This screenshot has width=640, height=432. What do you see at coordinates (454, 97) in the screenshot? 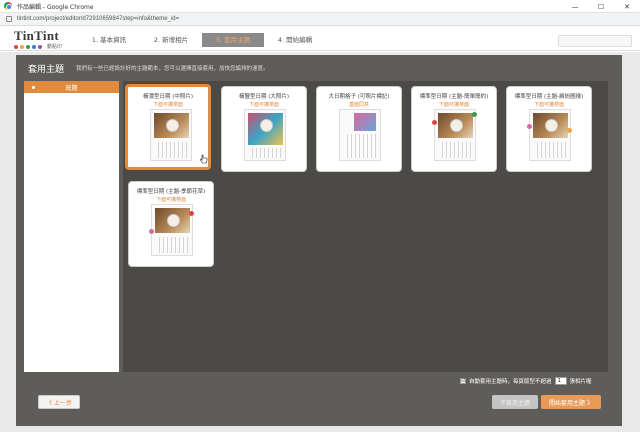
I see `theme-card-title: 標準型日期 (主題-簡單簡約)` at bounding box center [454, 97].